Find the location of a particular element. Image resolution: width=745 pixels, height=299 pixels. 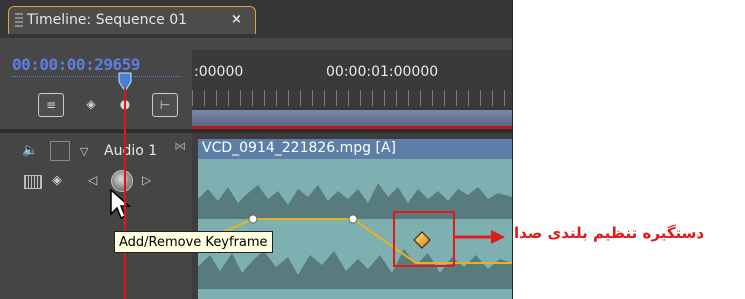

marker-icon: ◈ is located at coordinates (91, 104).